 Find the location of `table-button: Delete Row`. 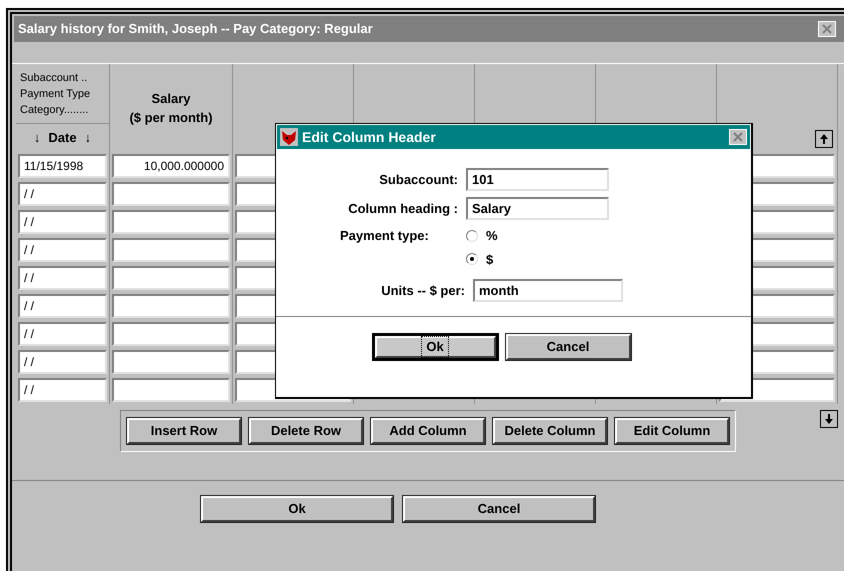

table-button: Delete Row is located at coordinates (306, 431).